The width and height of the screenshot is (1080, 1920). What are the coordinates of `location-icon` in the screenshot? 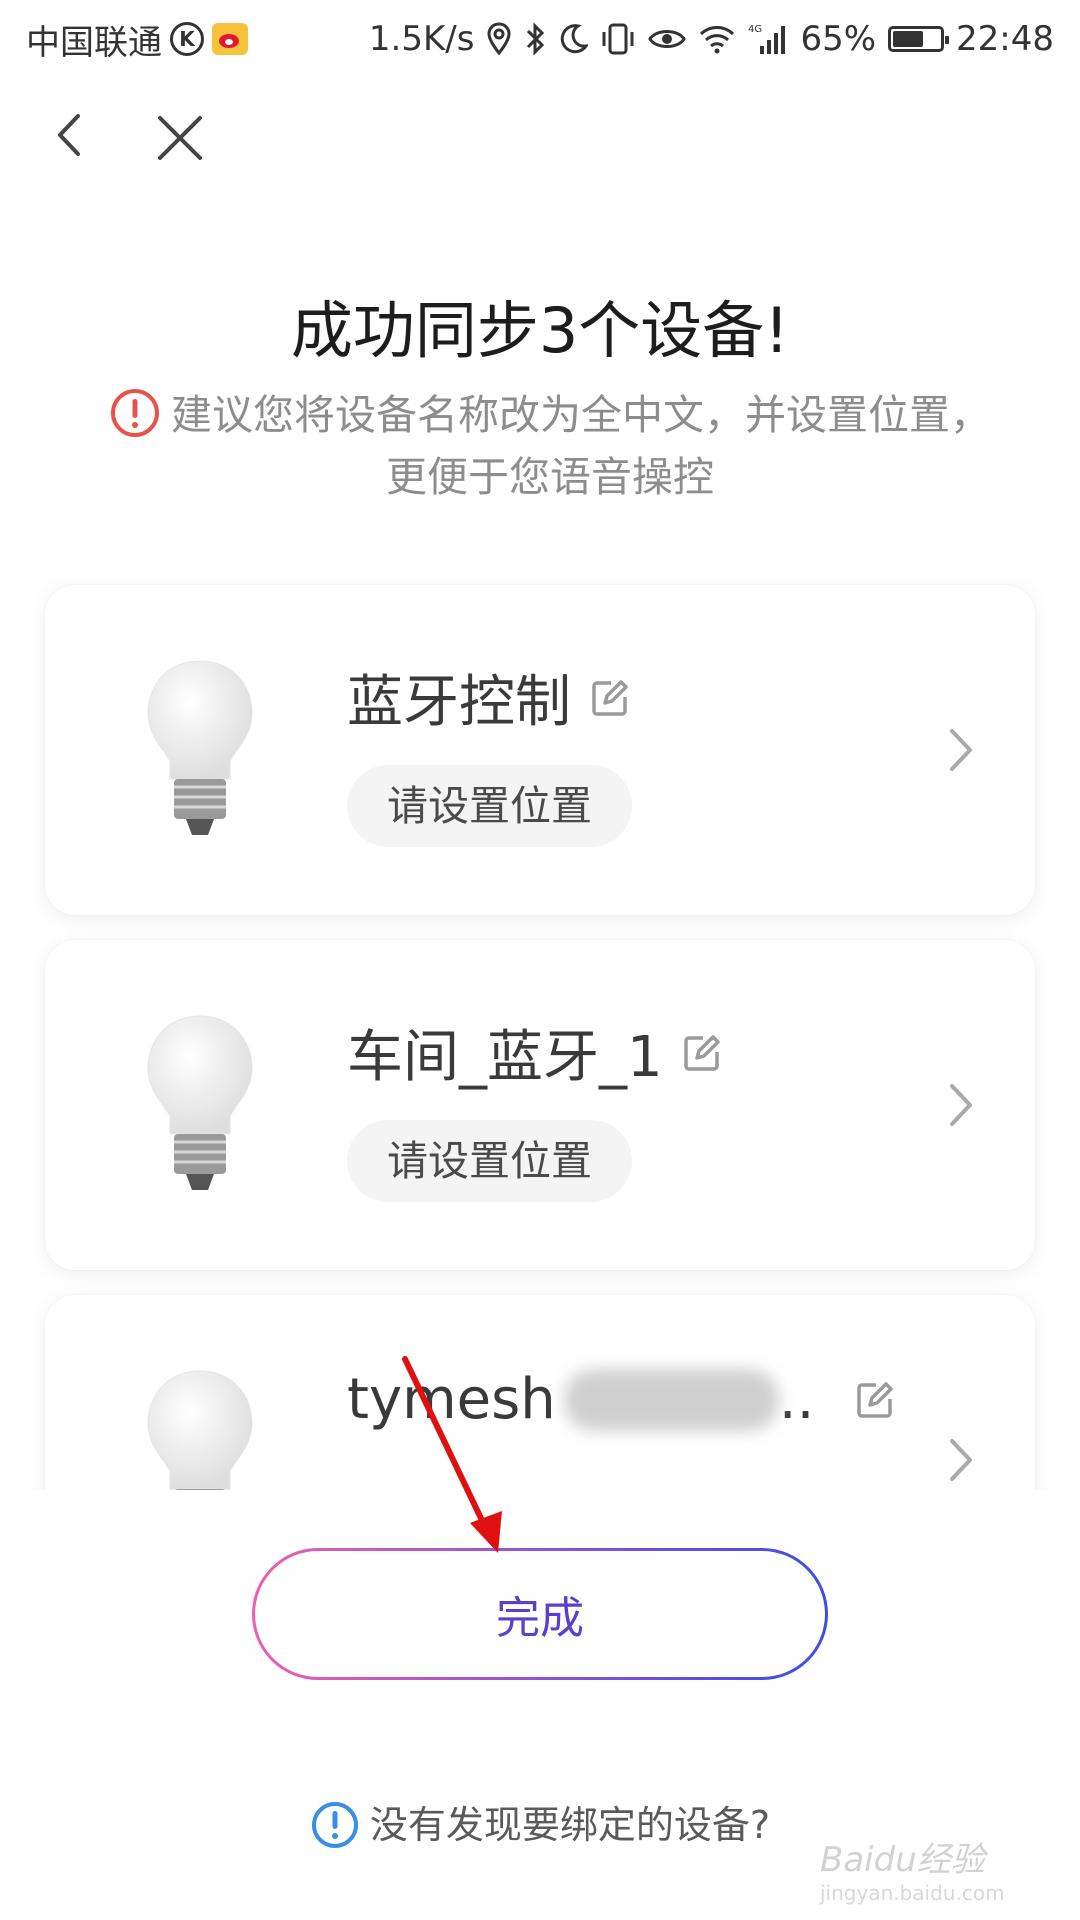 It's located at (499, 39).